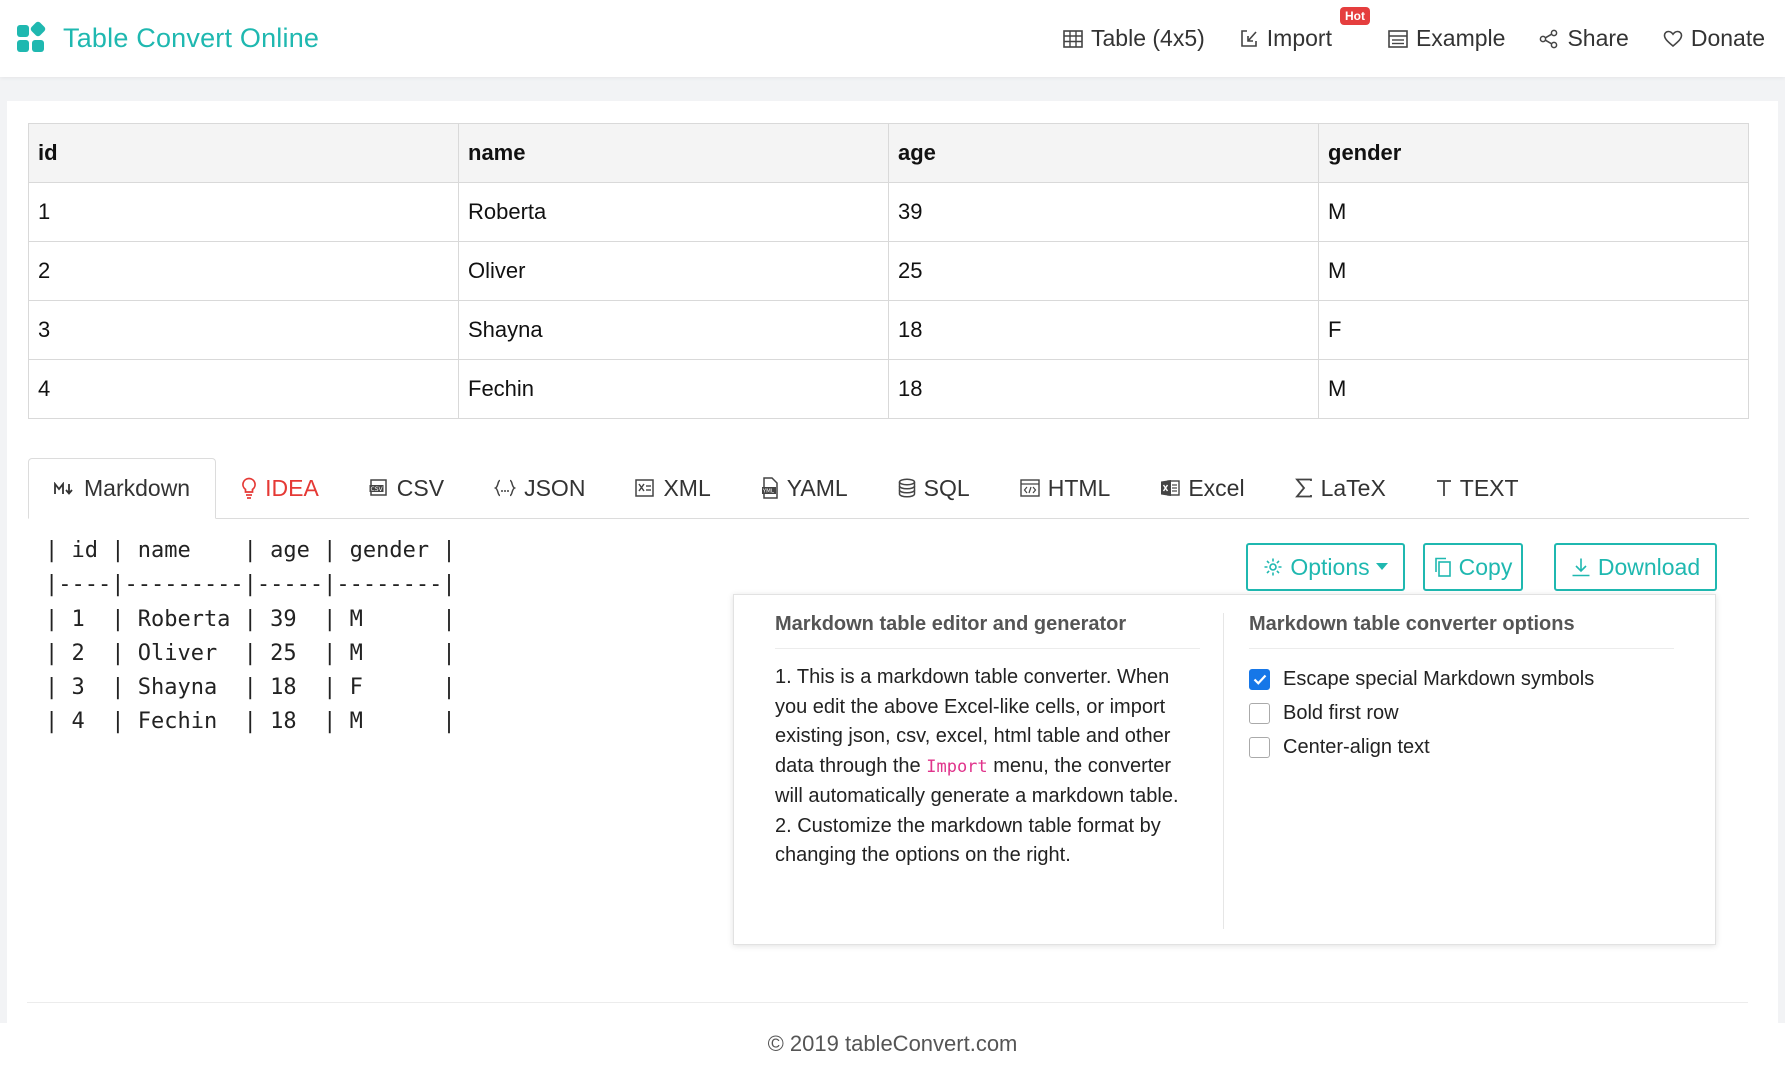  I want to click on heart-icon, so click(1673, 38).